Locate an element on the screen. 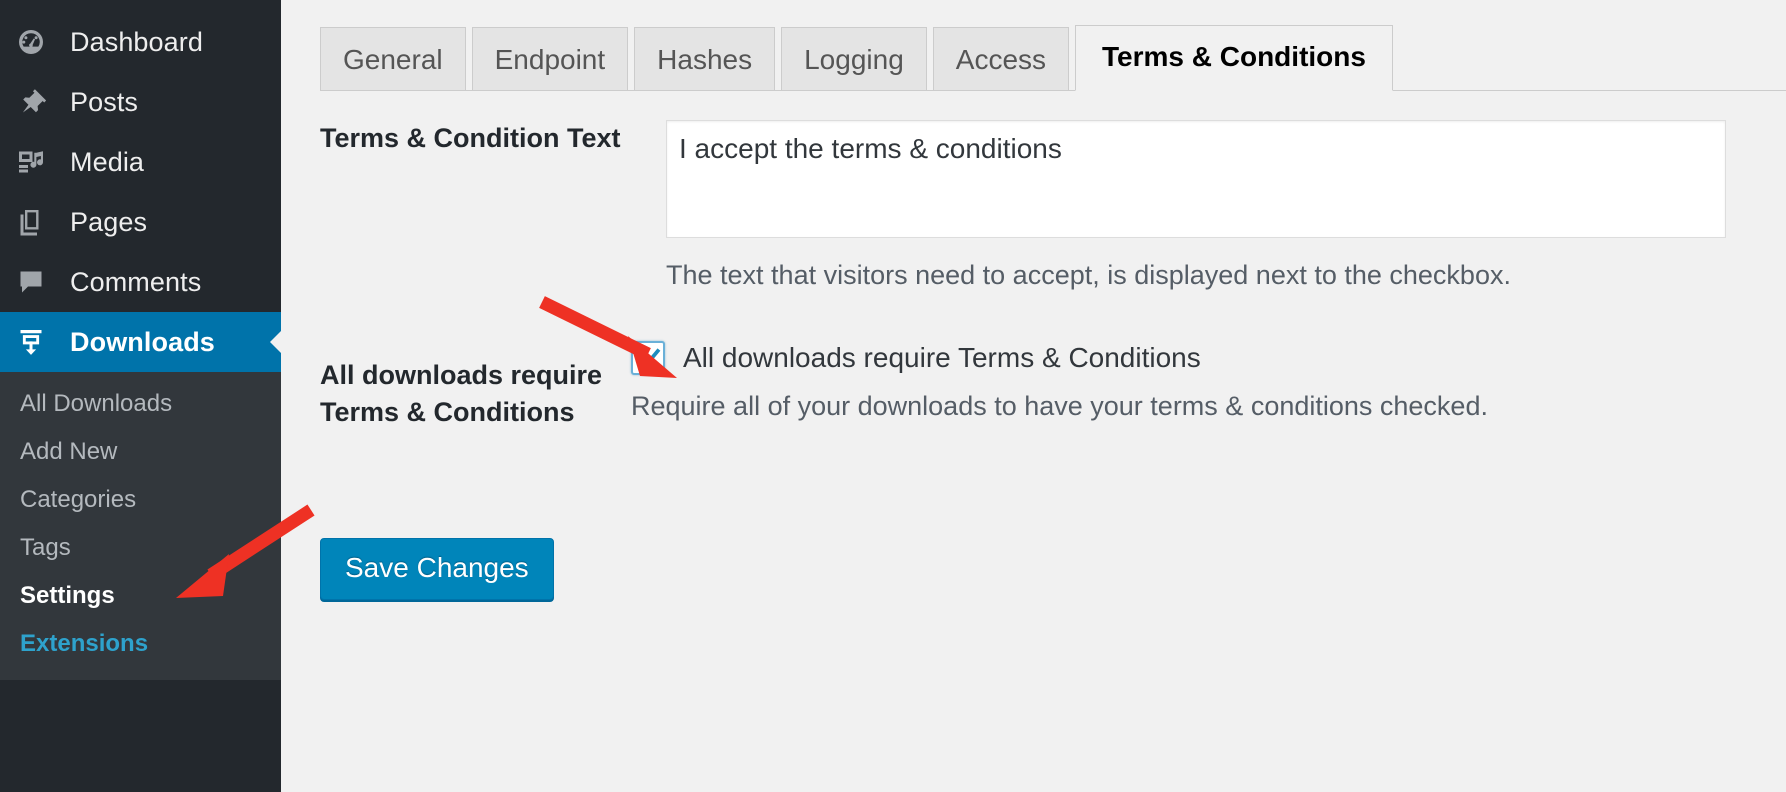  sidebar-item-posts: Posts is located at coordinates (140, 102).